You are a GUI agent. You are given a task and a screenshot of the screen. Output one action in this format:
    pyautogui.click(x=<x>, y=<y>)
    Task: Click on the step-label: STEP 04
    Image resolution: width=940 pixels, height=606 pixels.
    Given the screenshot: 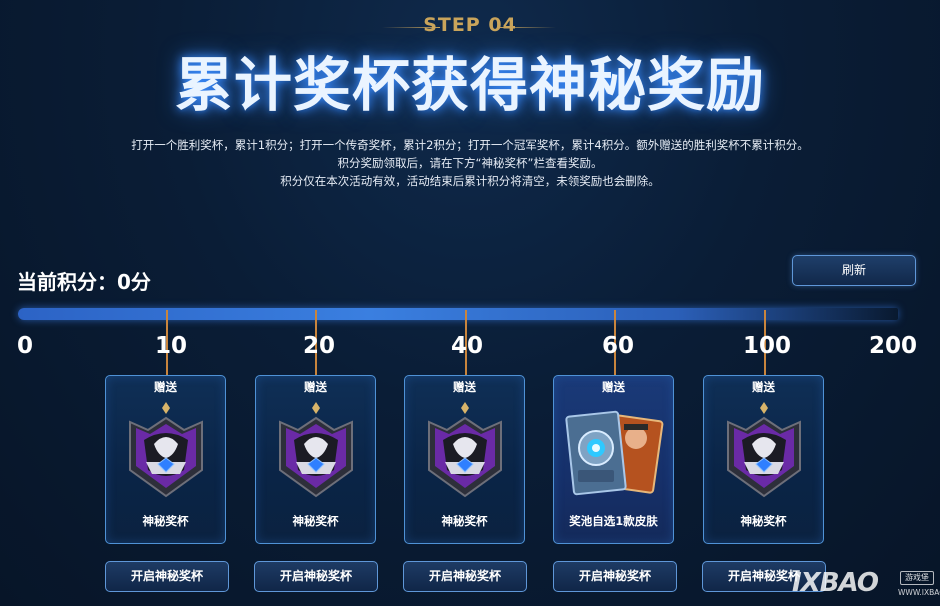 What is the action you would take?
    pyautogui.click(x=470, y=25)
    